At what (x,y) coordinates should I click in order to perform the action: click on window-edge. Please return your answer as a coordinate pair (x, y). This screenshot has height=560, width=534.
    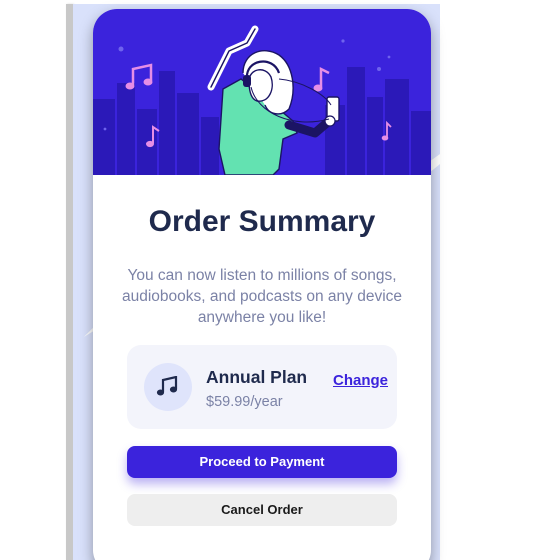
    Looking at the image, I should click on (69, 282).